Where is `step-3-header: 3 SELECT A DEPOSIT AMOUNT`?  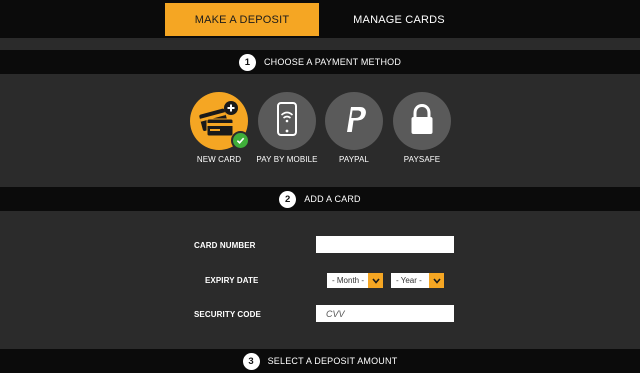 step-3-header: 3 SELECT A DEPOSIT AMOUNT is located at coordinates (320, 361).